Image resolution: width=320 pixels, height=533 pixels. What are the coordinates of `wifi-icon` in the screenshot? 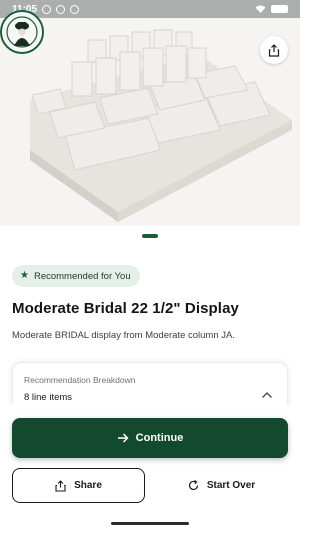 It's located at (260, 9).